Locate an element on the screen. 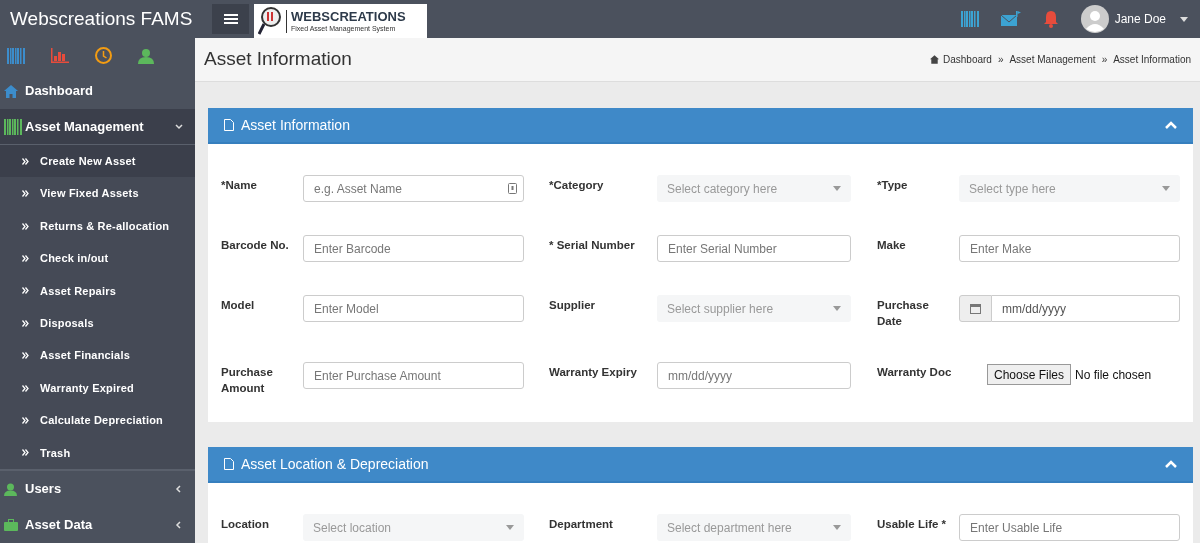  chevron-down-icon is located at coordinates (179, 126).